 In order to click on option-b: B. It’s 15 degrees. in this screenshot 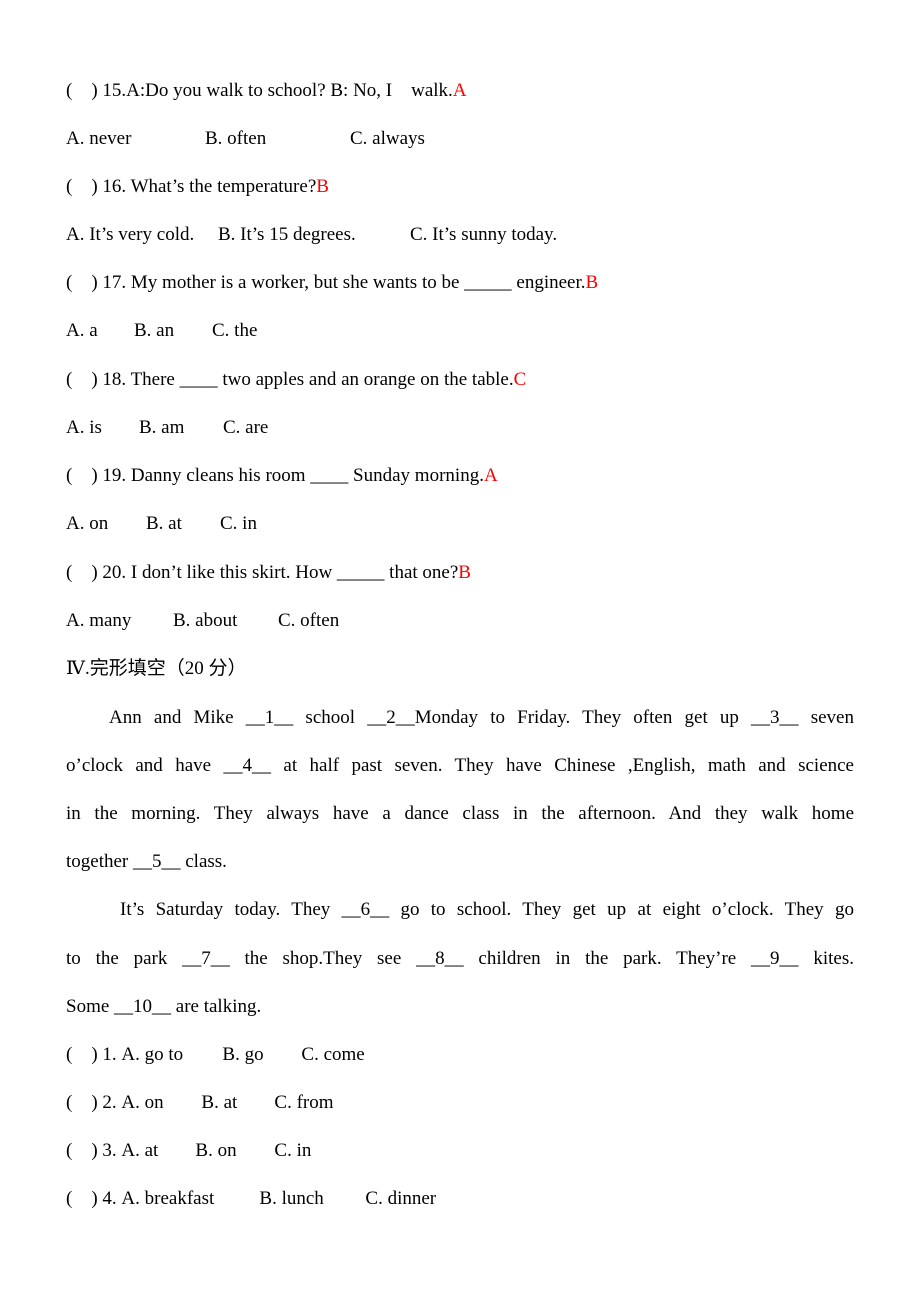, I will do `click(287, 234)`.